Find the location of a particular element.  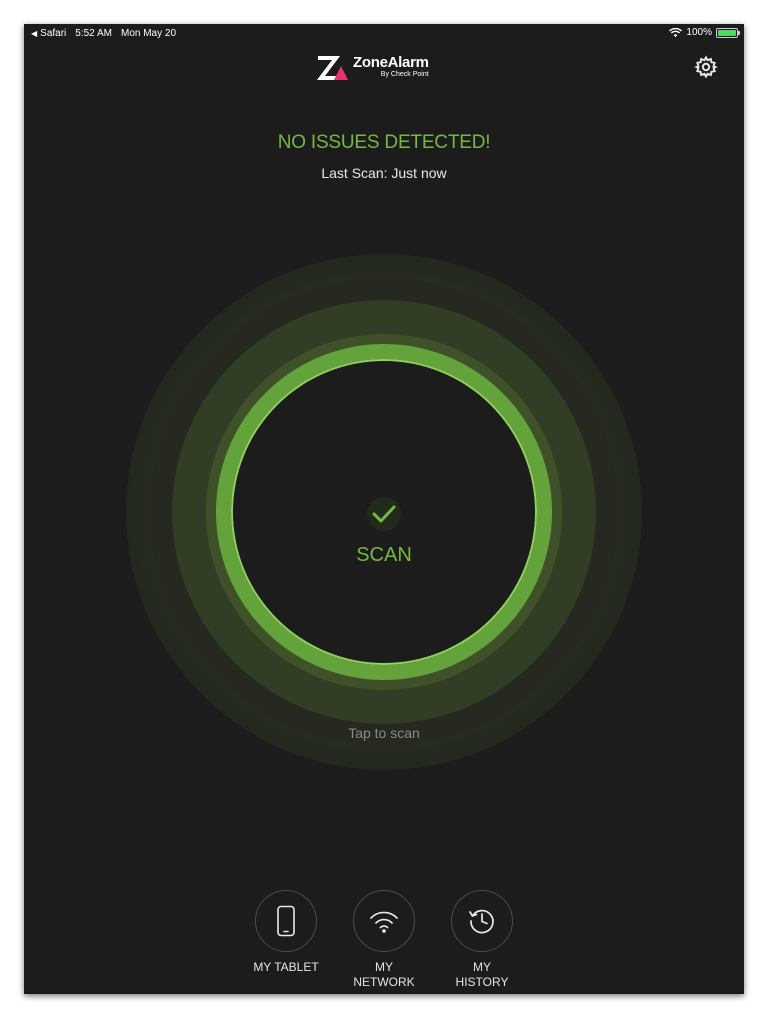

nav-circle-tablet is located at coordinates (286, 921).